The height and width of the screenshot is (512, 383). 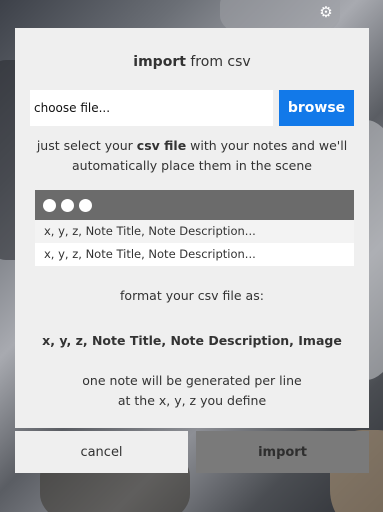 I want to click on footnote-line: one note will be generated per line, so click(x=192, y=380).